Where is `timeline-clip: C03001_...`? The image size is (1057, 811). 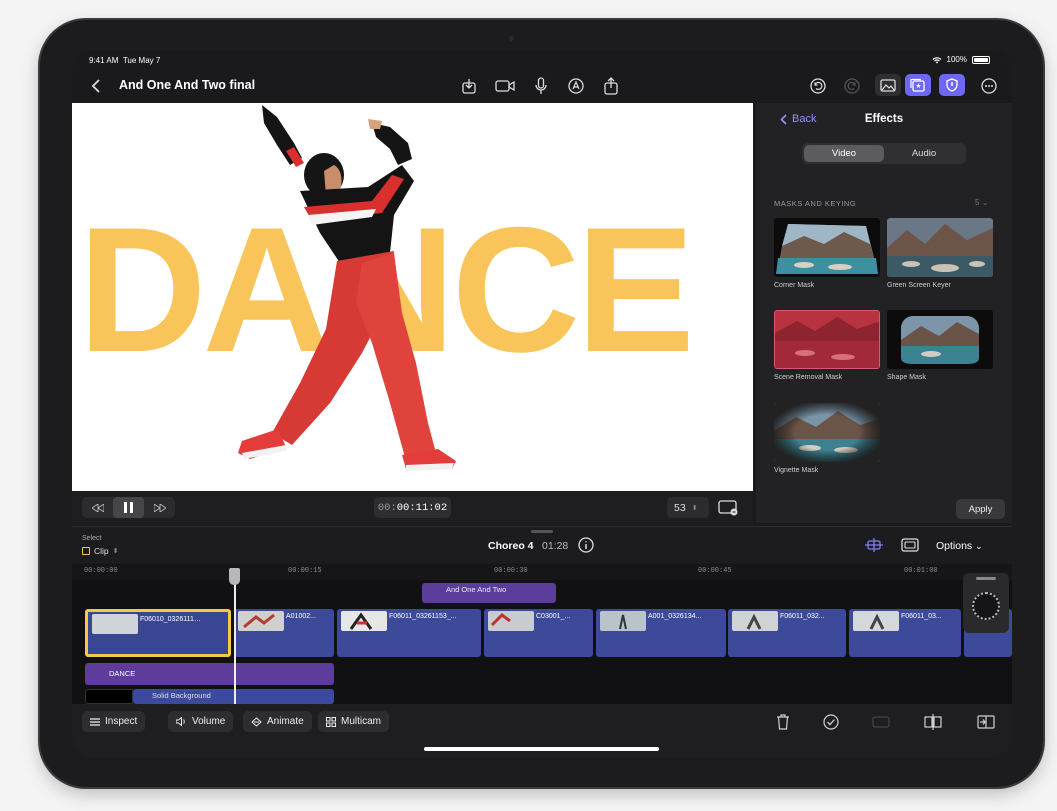 timeline-clip: C03001_... is located at coordinates (538, 633).